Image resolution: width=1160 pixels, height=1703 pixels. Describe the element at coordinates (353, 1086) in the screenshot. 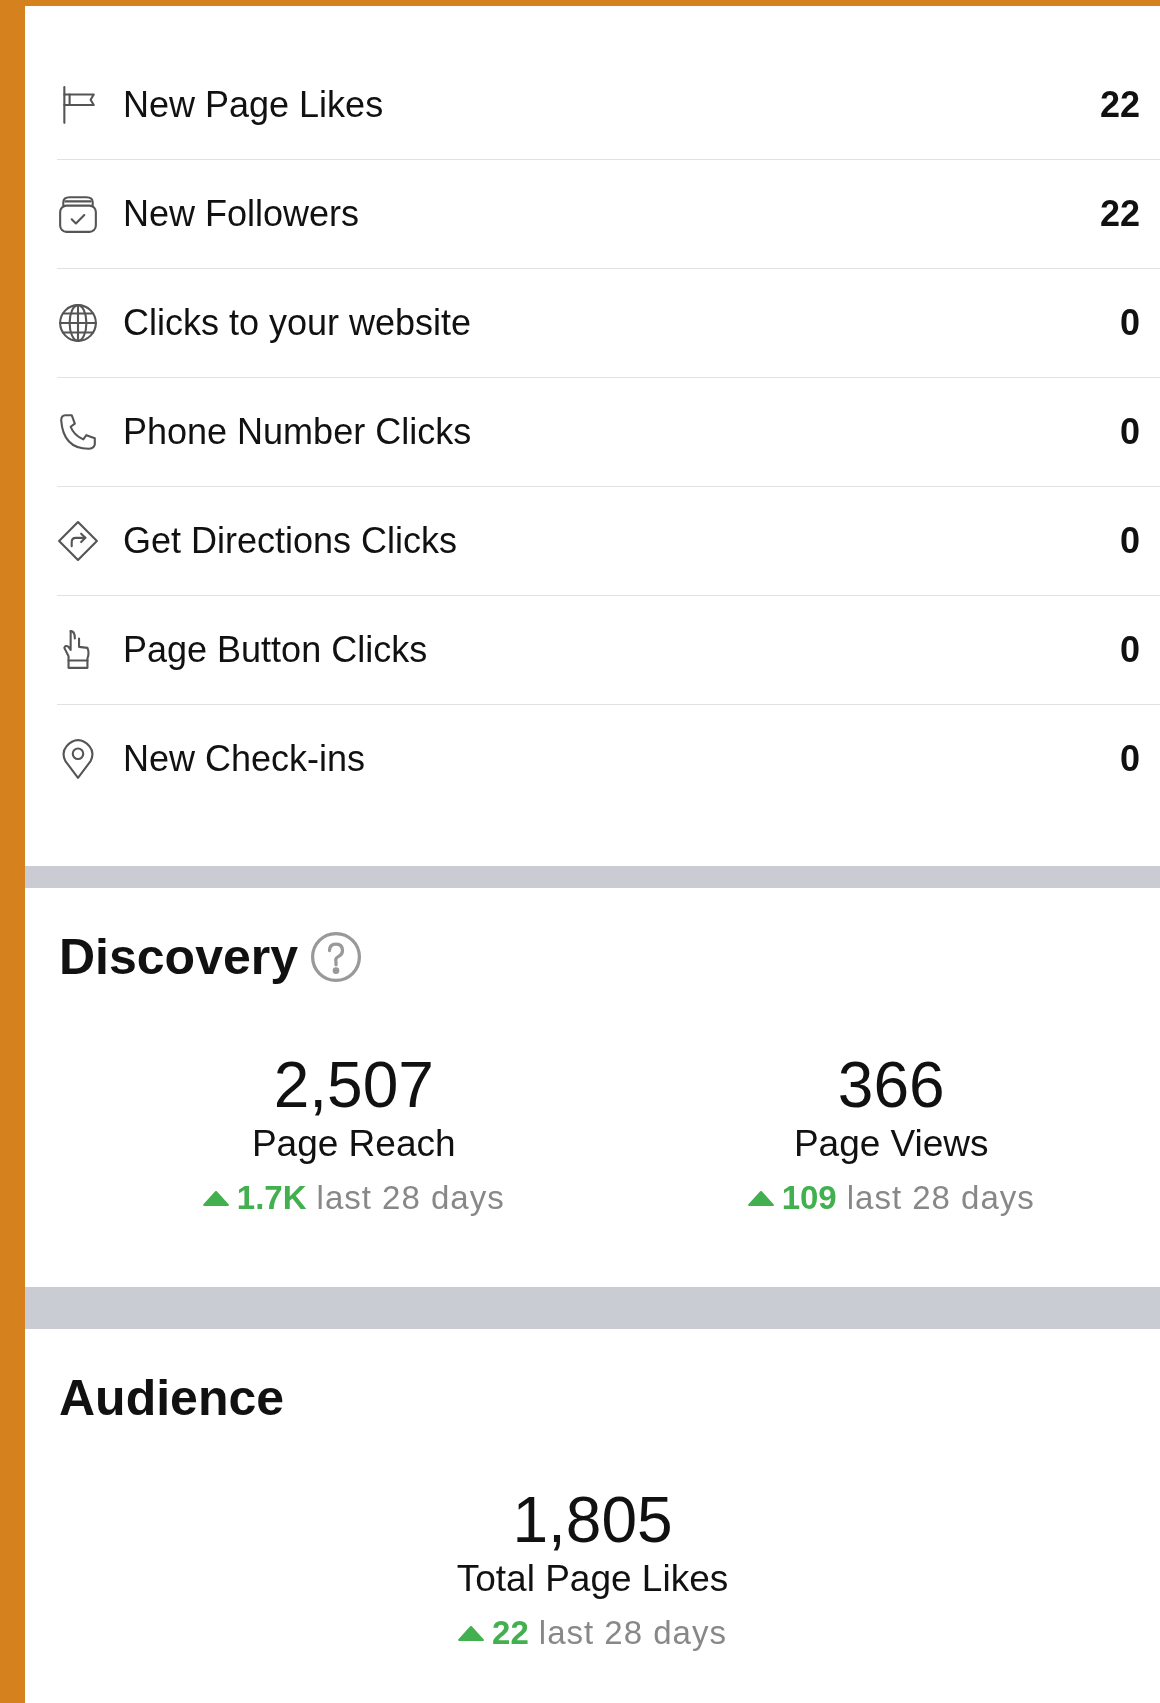

I see `stat-value: 2,507` at that location.